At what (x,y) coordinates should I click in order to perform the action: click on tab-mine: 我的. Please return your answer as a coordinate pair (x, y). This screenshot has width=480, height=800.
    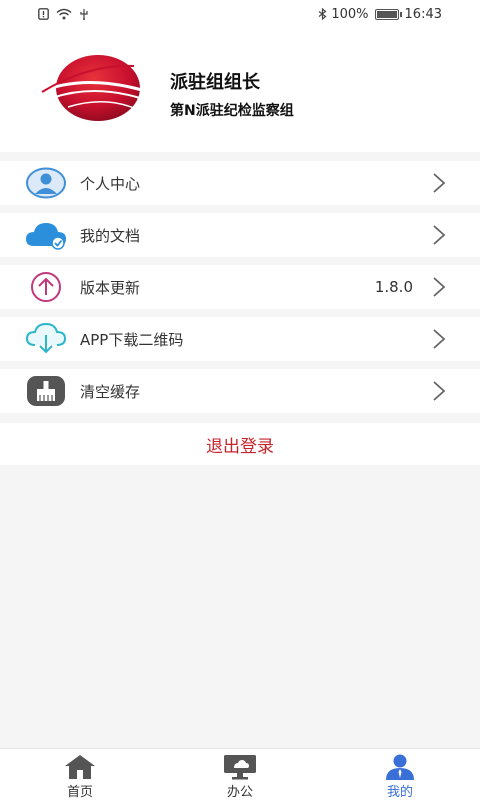
    Looking at the image, I should click on (400, 774).